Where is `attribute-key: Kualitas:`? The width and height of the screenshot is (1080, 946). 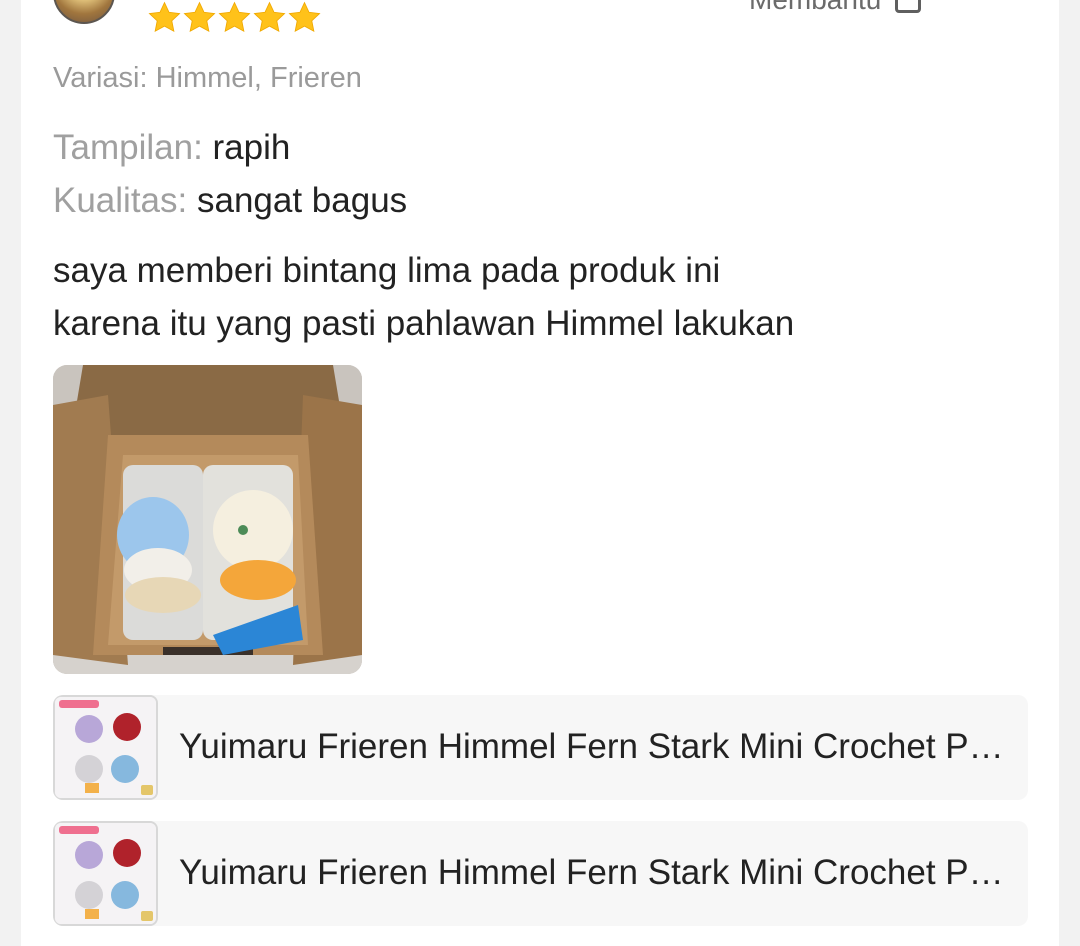 attribute-key: Kualitas: is located at coordinates (120, 200).